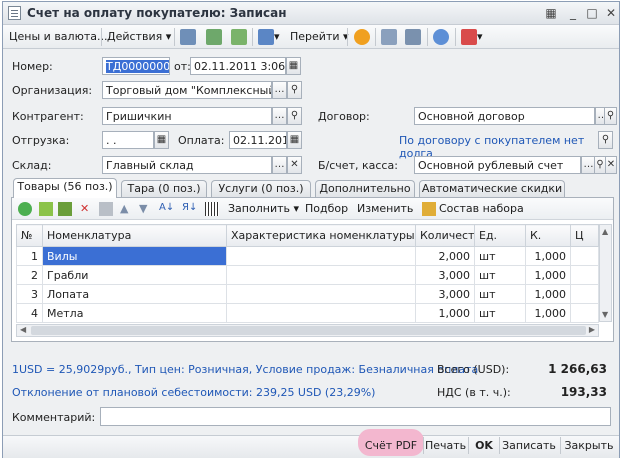 This screenshot has width=622, height=460. Describe the element at coordinates (134, 235) in the screenshot. I see `column-header-item: Номенклатура` at that location.